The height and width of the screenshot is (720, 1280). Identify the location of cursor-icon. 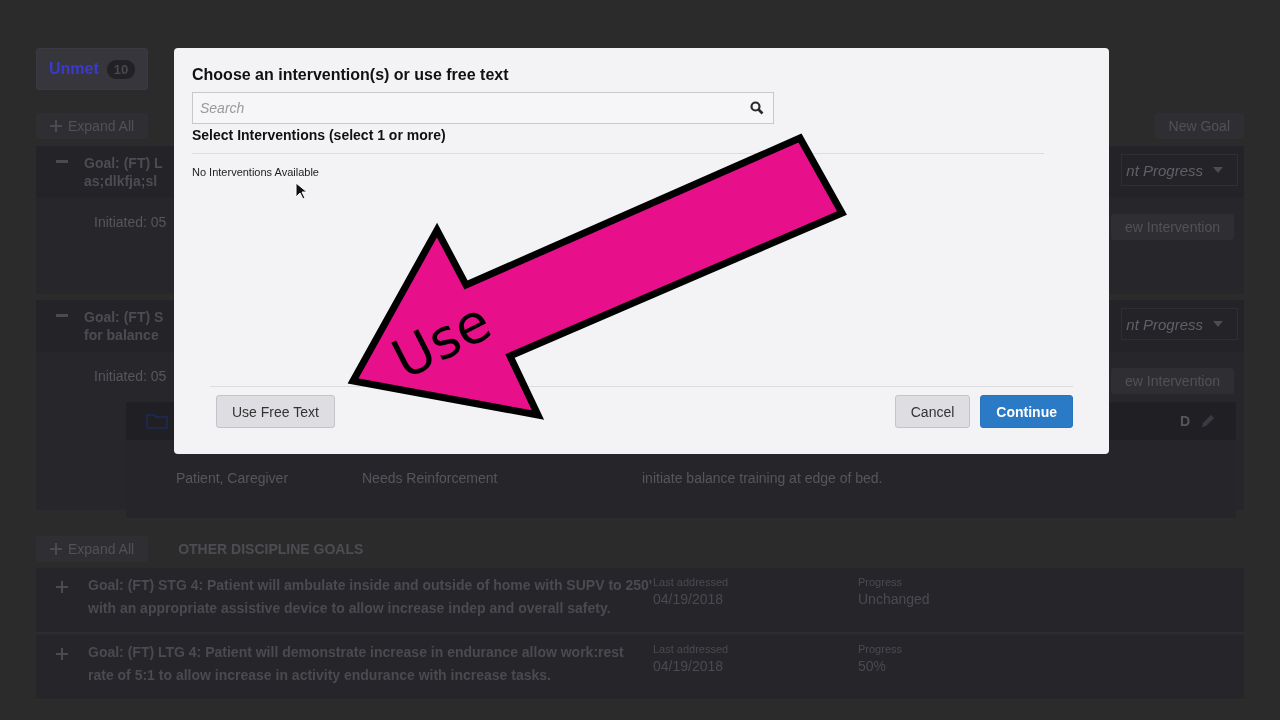
(301, 191).